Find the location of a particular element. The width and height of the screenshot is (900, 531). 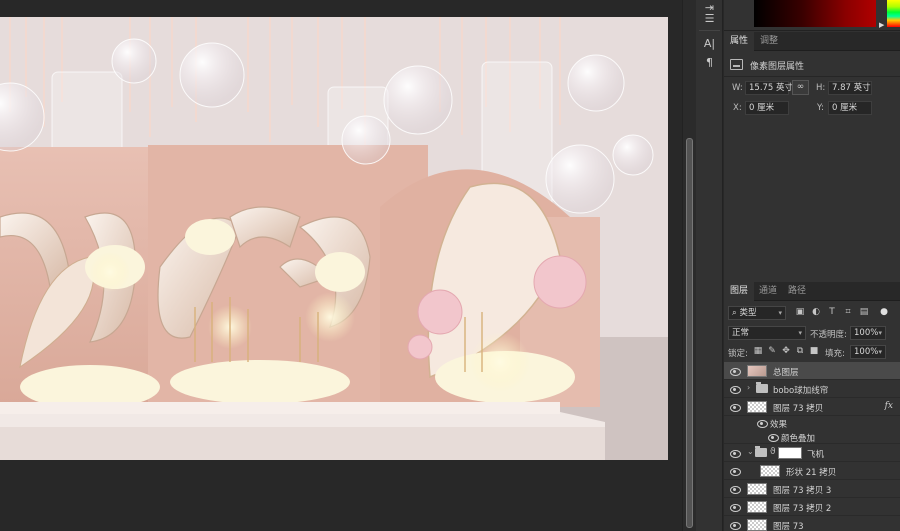

layer-name: bobo球加线帘 is located at coordinates (801, 391).